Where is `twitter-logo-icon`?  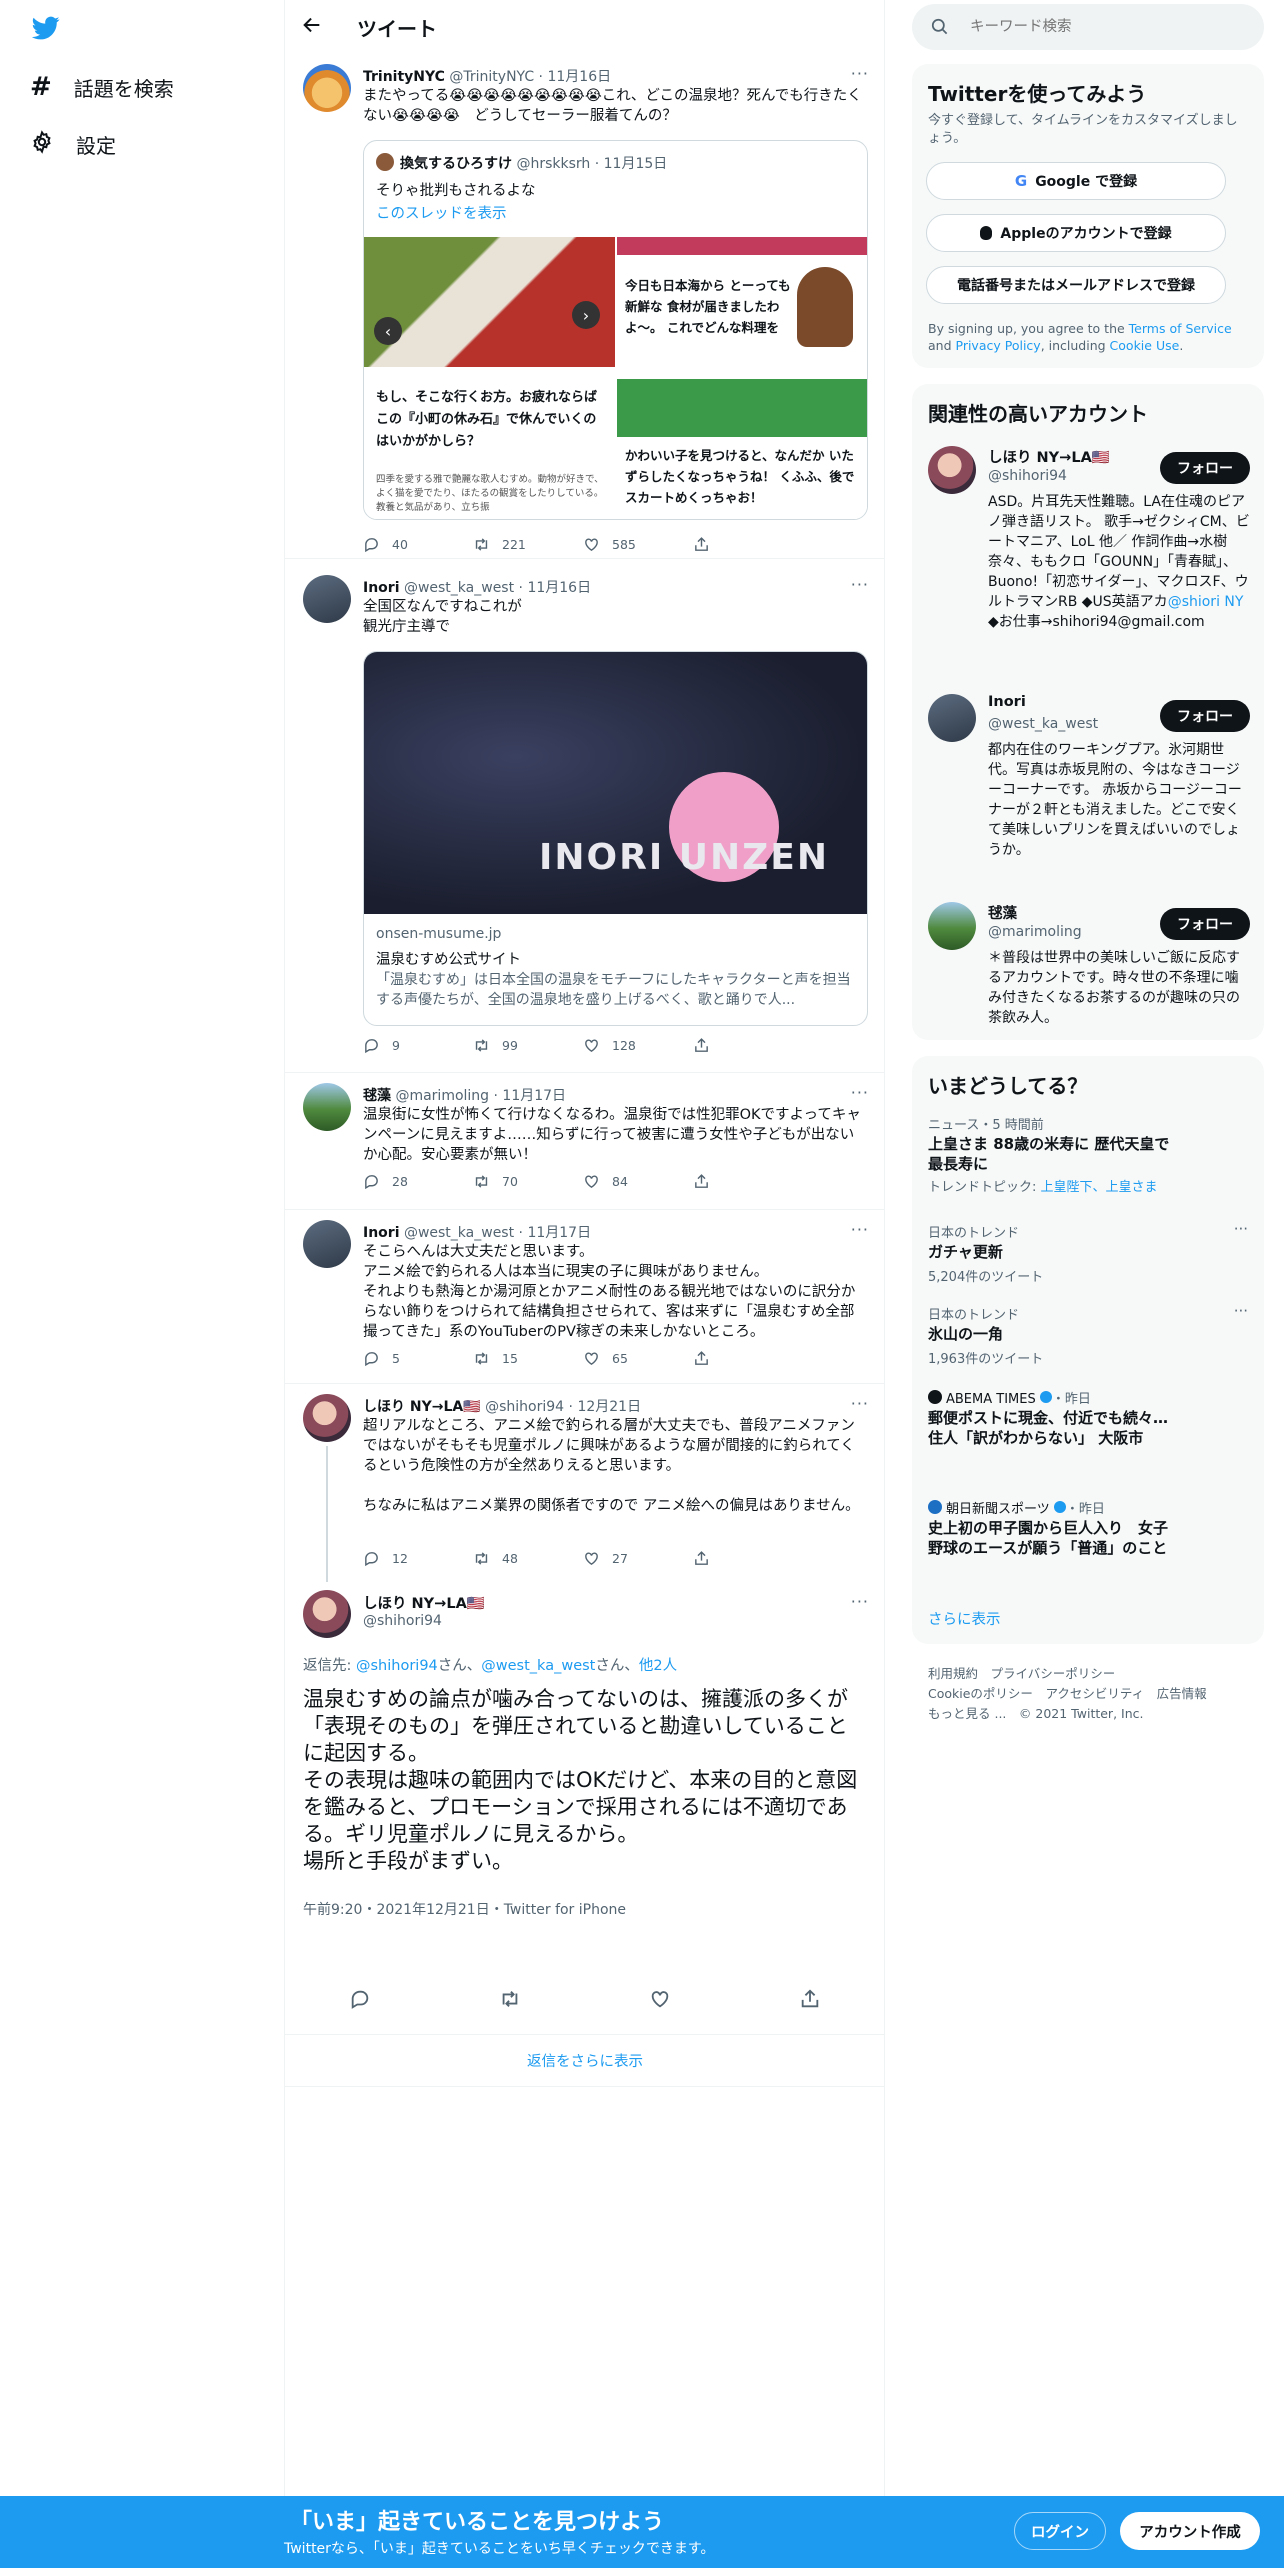
twitter-logo-icon is located at coordinates (46, 30).